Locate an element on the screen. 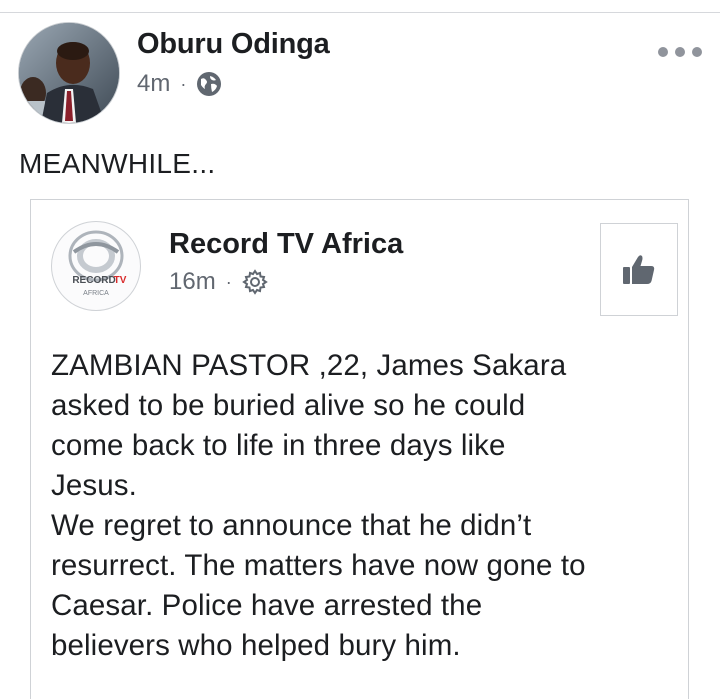 The image size is (720, 699). shared-page-name: Record TV Africa is located at coordinates (286, 244).